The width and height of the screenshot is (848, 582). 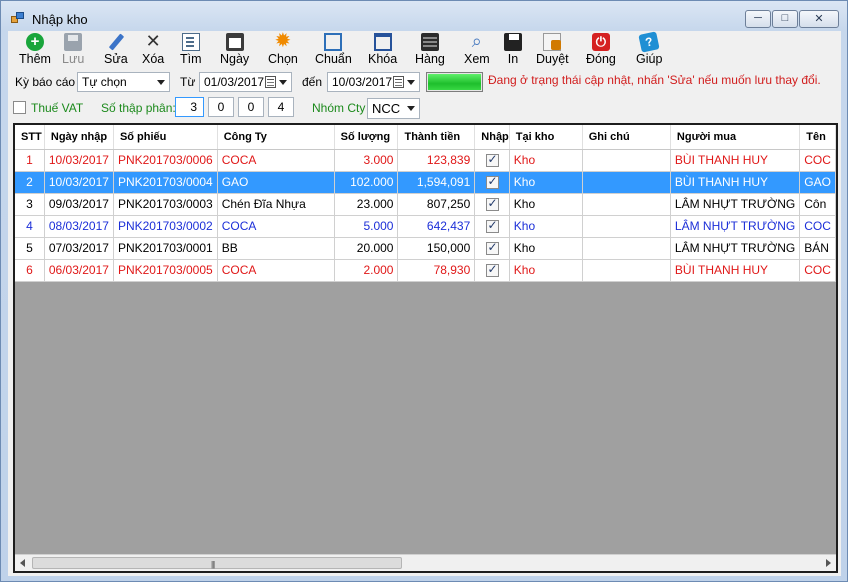 I want to click on column-header: Ghi chú, so click(x=626, y=137).